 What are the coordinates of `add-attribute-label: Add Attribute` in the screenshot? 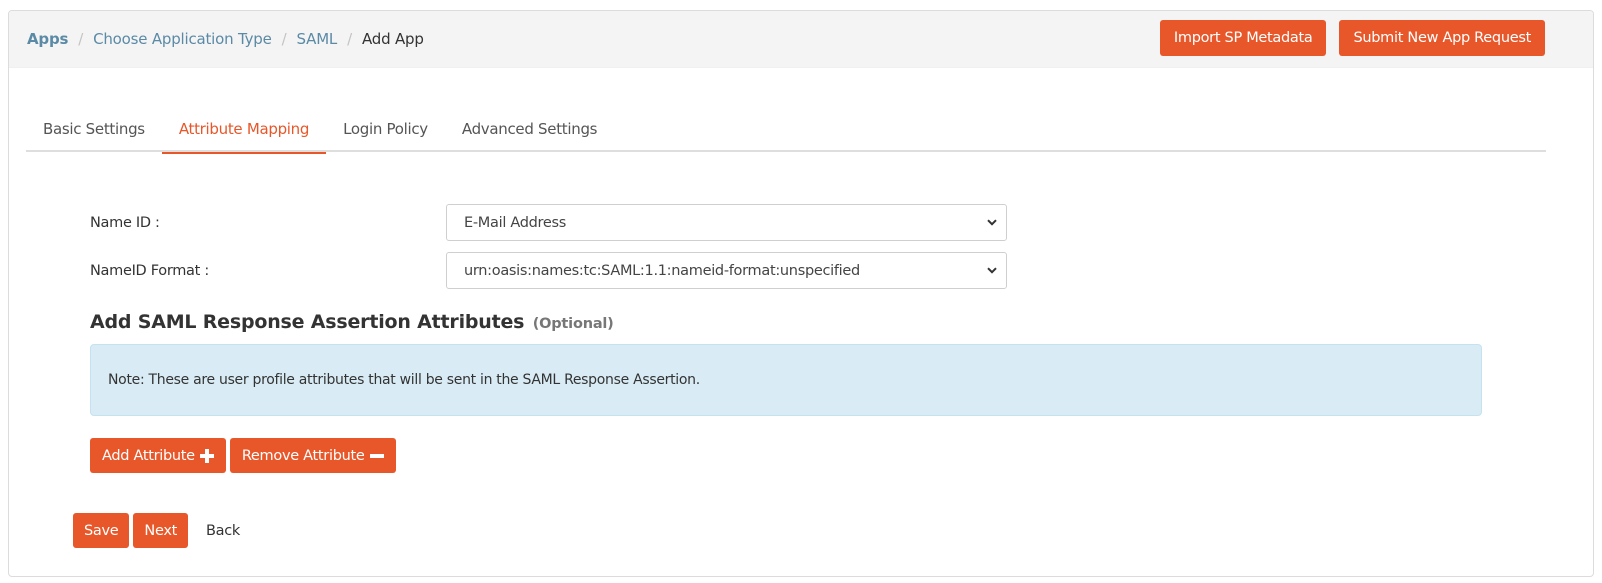 It's located at (148, 455).